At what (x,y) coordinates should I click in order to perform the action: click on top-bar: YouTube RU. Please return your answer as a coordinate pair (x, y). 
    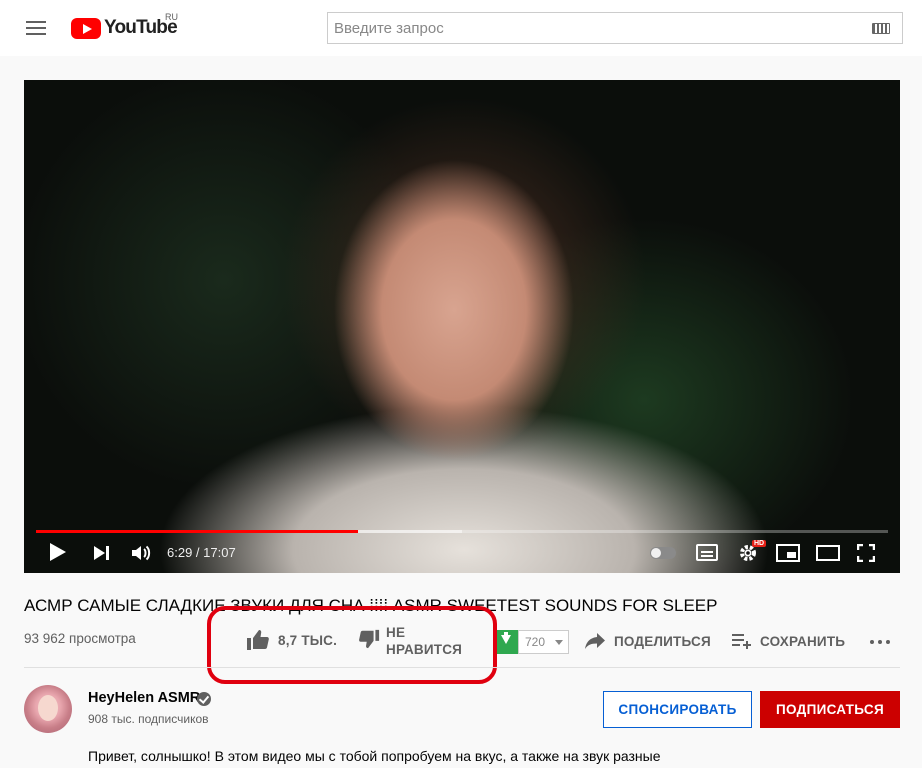
    Looking at the image, I should click on (461, 28).